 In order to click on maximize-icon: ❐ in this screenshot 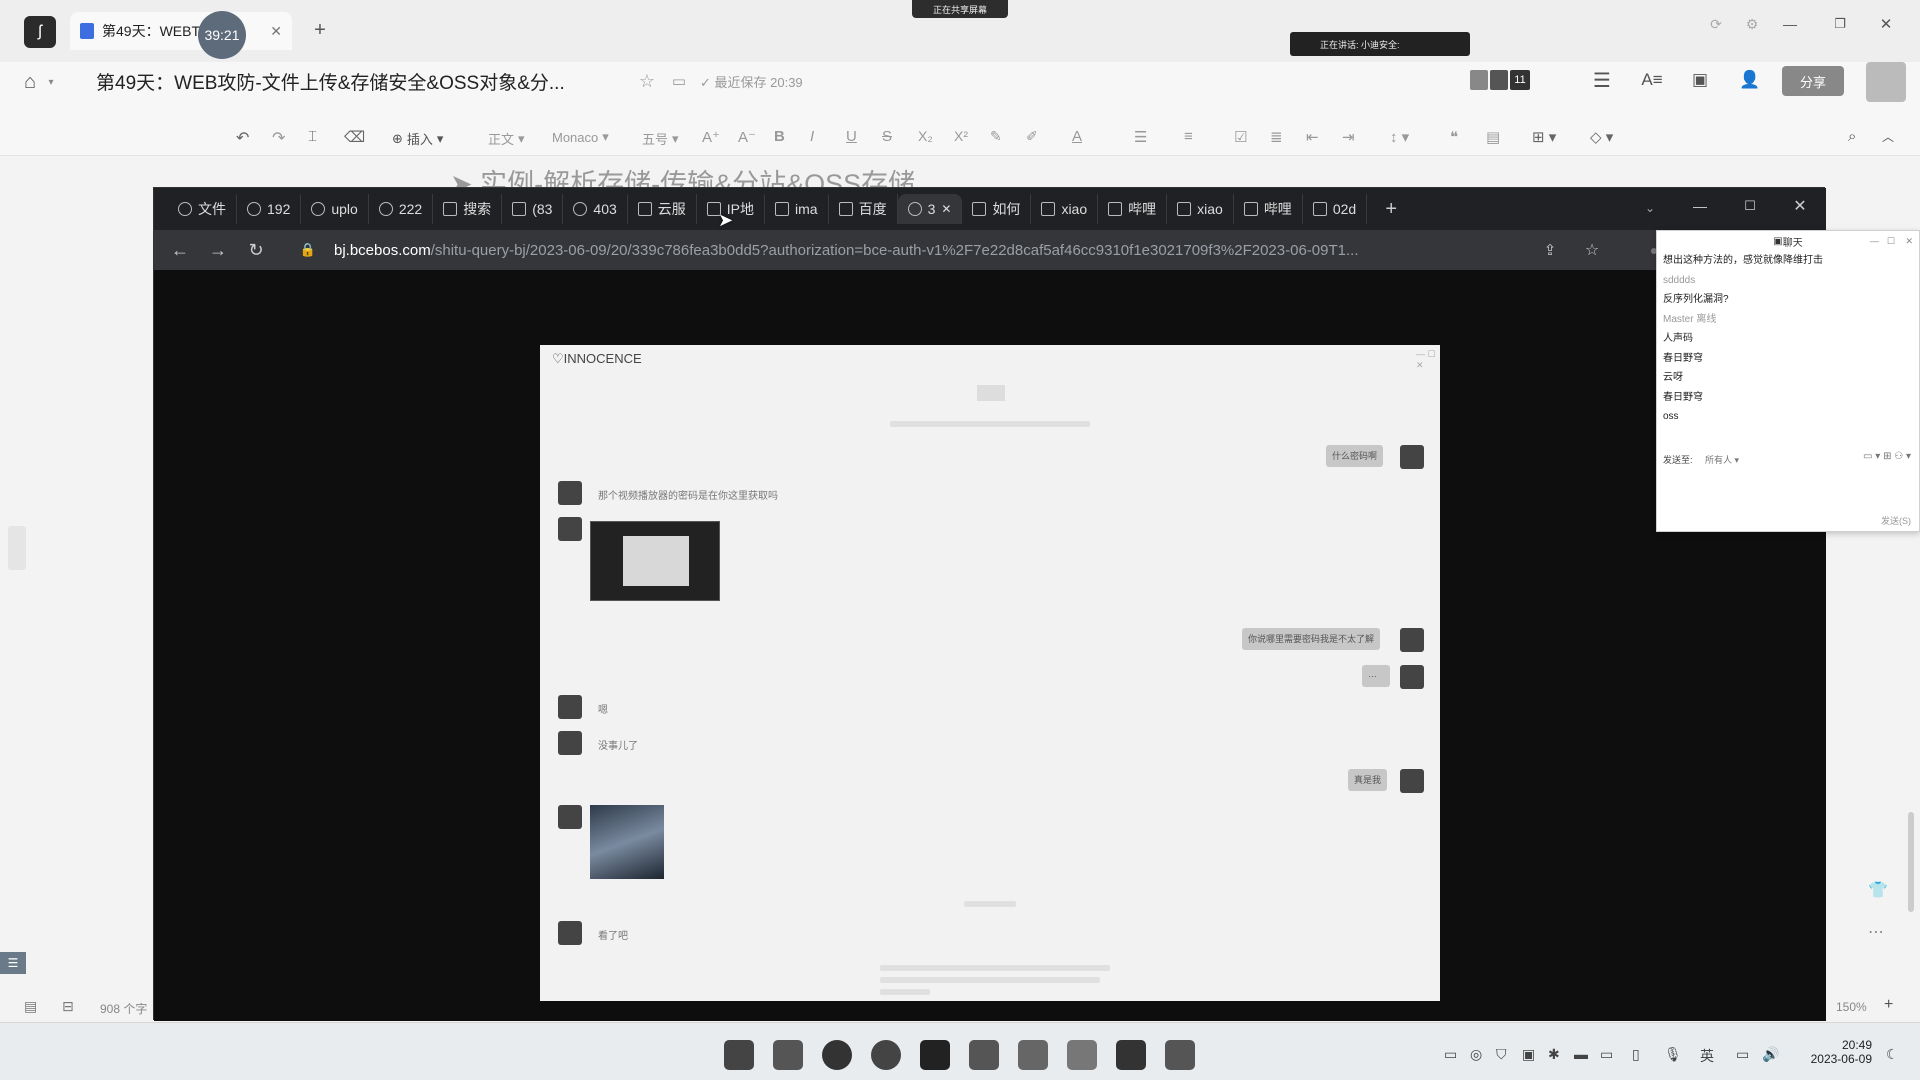, I will do `click(1840, 24)`.